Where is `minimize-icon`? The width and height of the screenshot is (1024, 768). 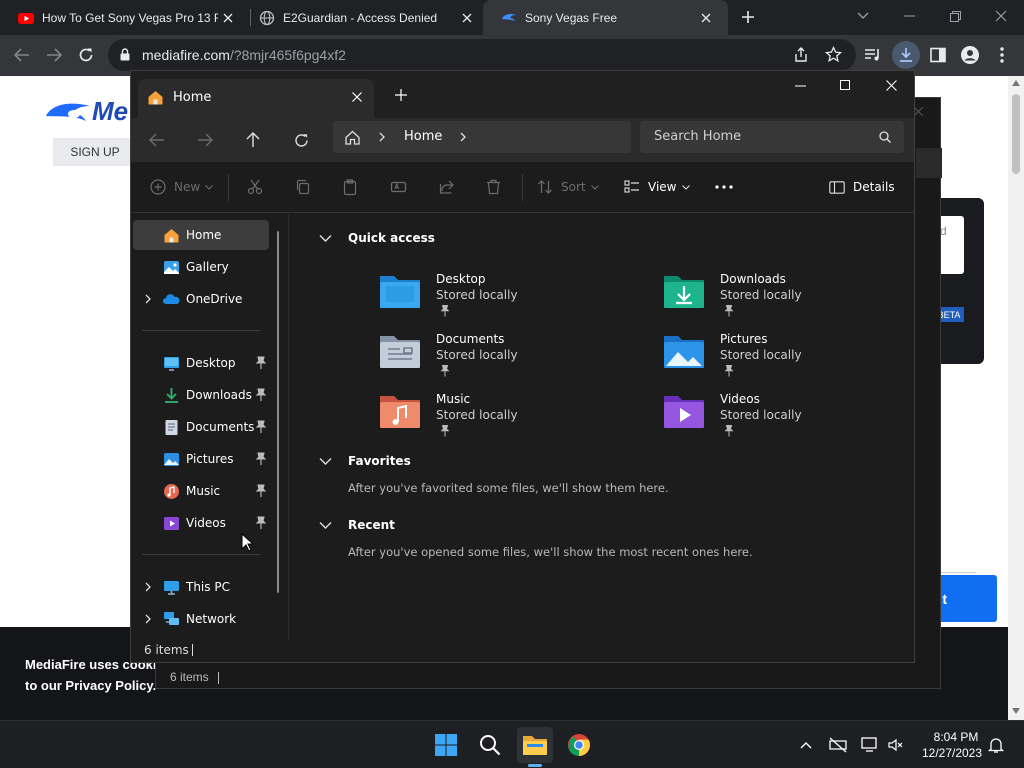 minimize-icon is located at coordinates (800, 86).